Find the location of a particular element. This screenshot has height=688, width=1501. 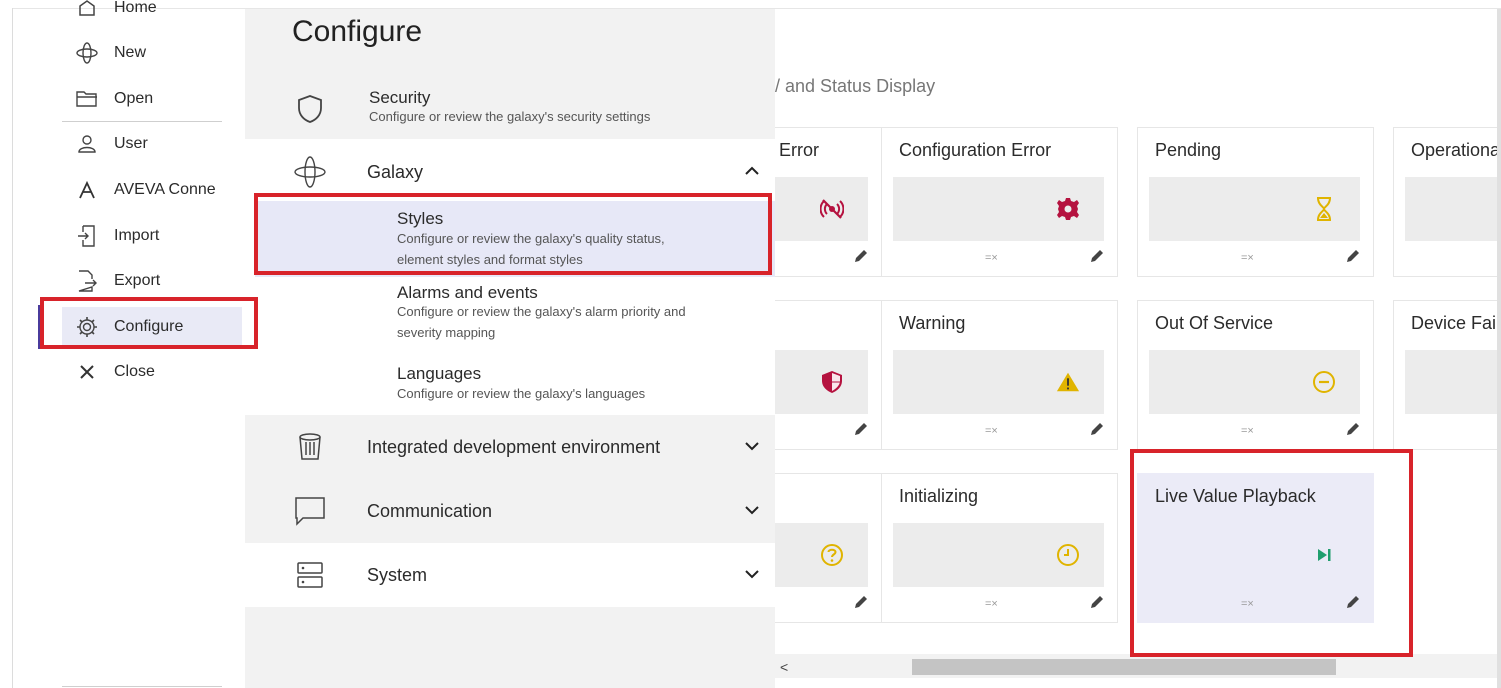

nav-item-export: Export is located at coordinates (152, 281).